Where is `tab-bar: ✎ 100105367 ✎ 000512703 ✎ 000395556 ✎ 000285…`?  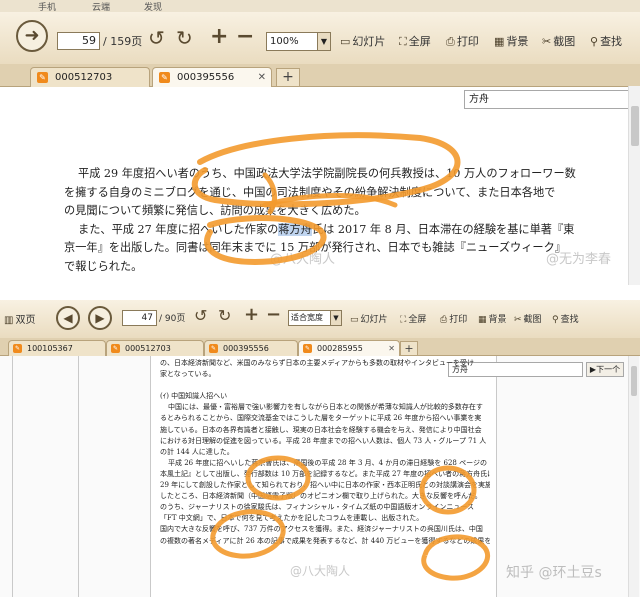
tab-bar: ✎ 100105367 ✎ 000512703 ✎ 000395556 ✎ 000285… is located at coordinates (320, 347).